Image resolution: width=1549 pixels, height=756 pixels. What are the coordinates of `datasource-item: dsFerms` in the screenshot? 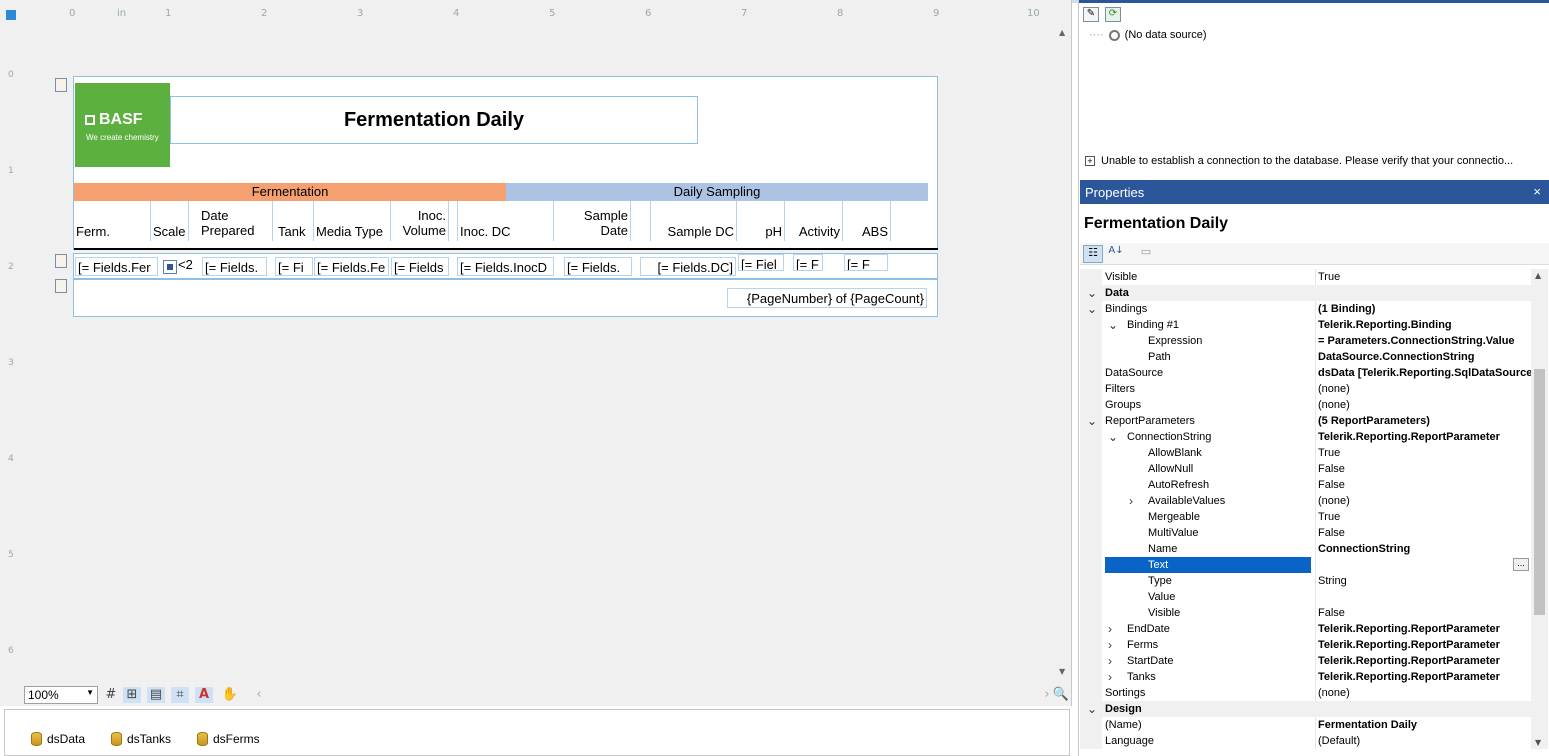 It's located at (228, 739).